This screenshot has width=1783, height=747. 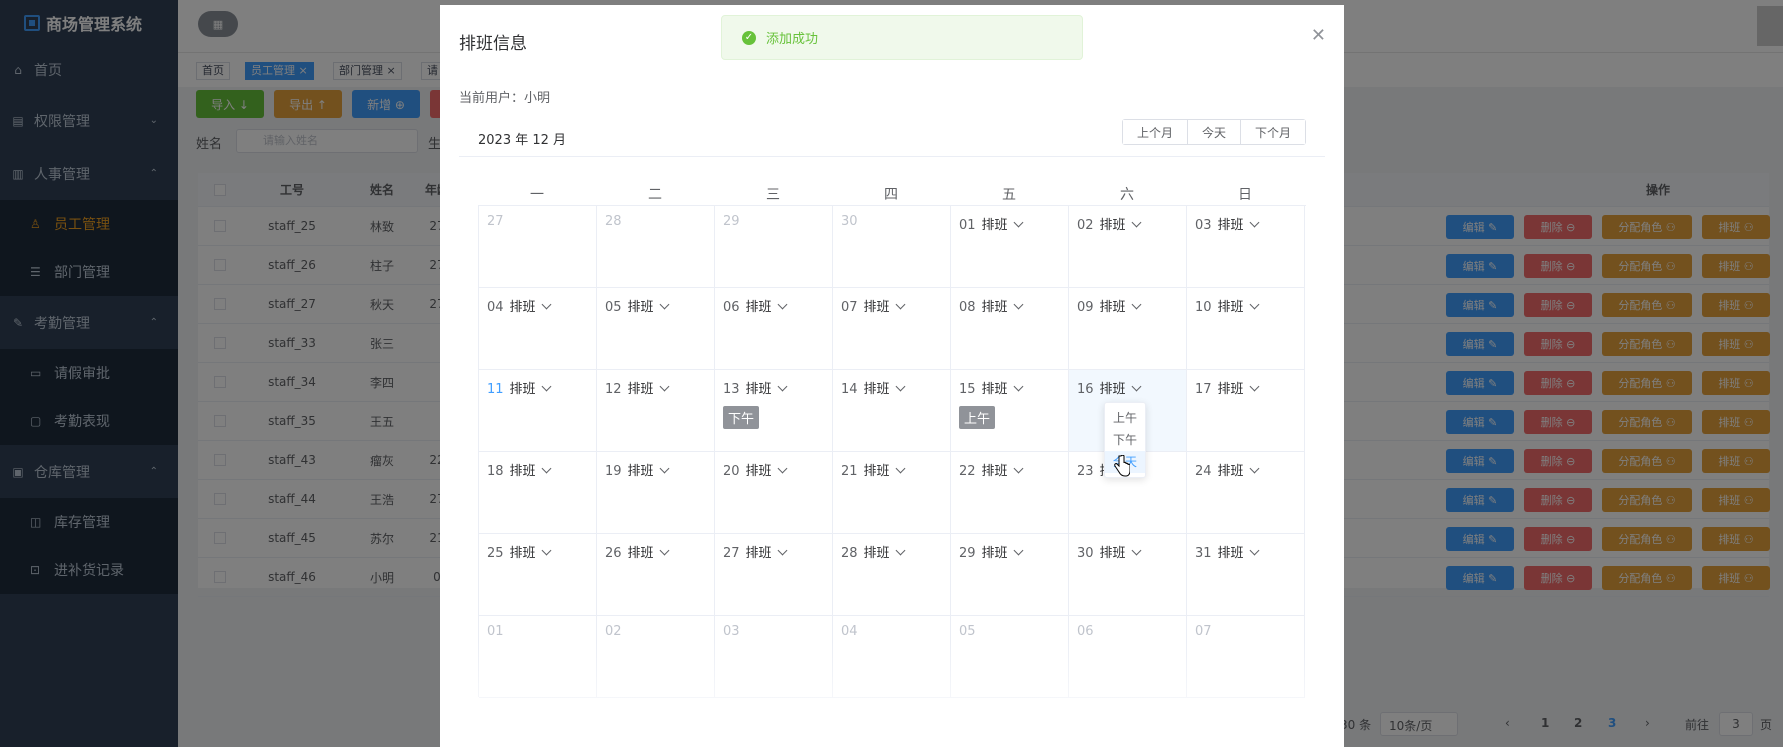 I want to click on today-button: 今天, so click(x=1214, y=132).